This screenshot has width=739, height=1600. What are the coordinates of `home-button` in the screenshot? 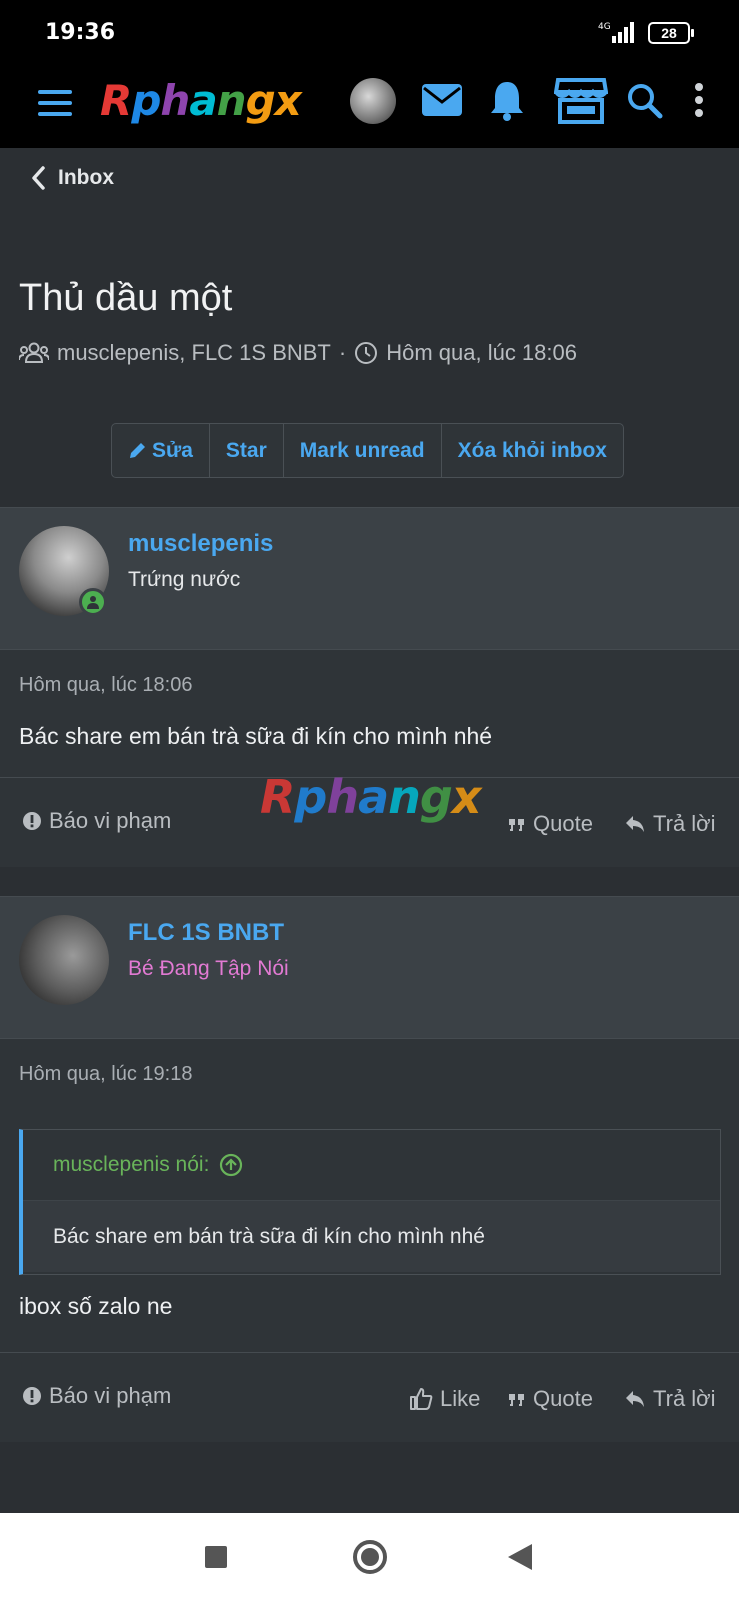 It's located at (370, 1557).